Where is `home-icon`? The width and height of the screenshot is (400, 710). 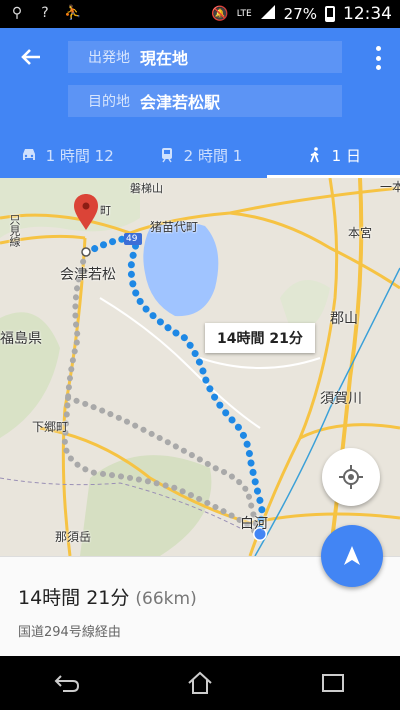 home-icon is located at coordinates (200, 683).